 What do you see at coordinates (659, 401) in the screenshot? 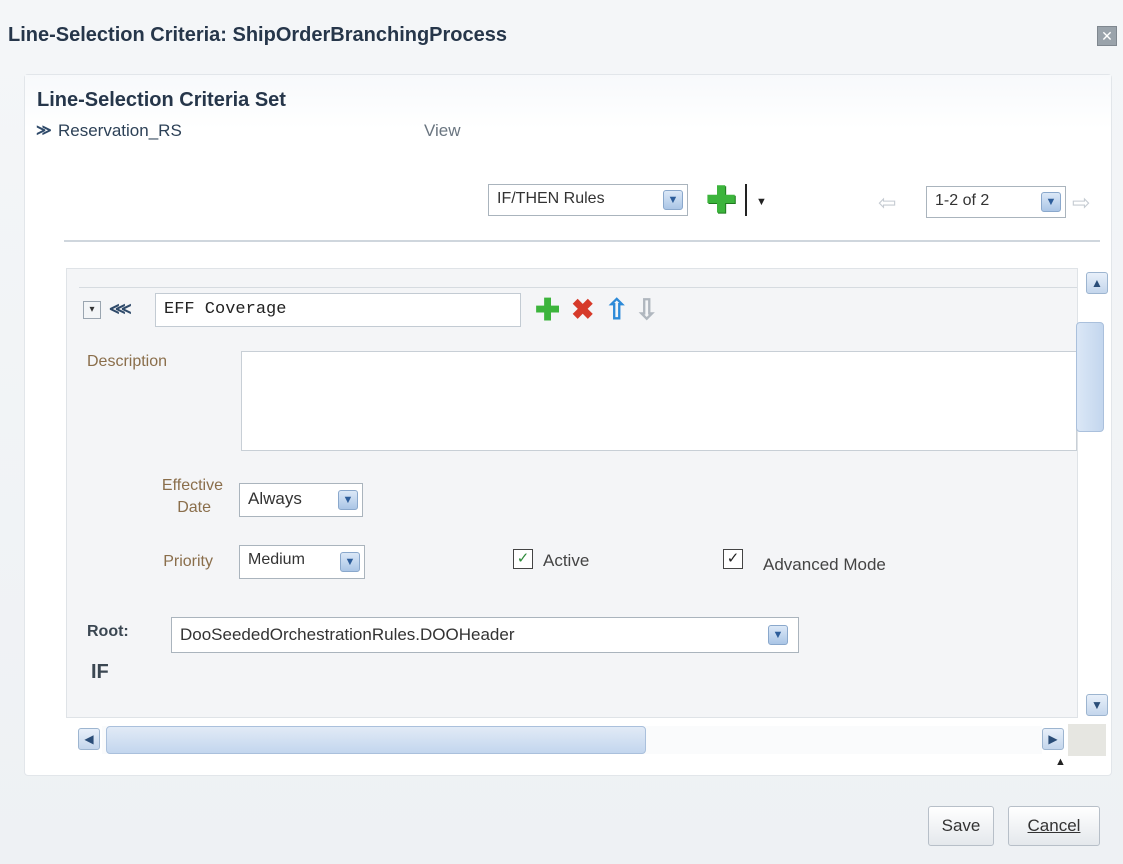
I see `description-textarea` at bounding box center [659, 401].